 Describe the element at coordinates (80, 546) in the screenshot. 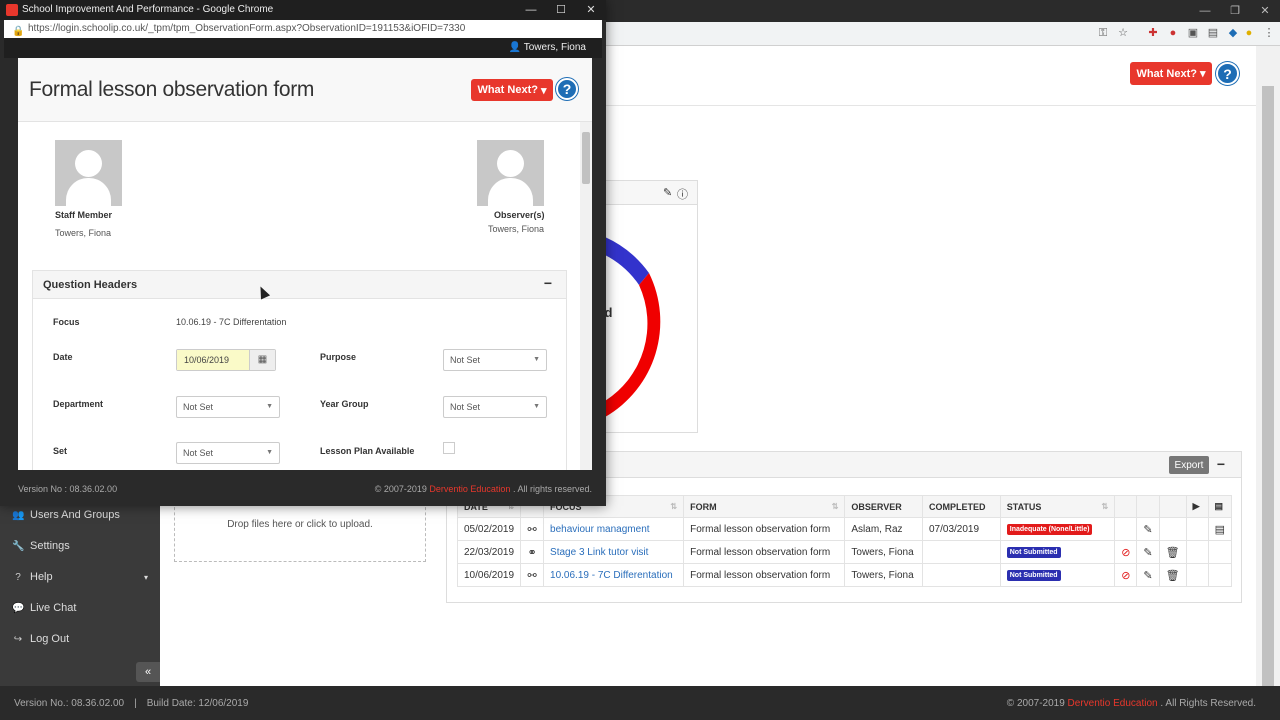

I see `sidebar-item-settings: 🔧 Settings` at that location.